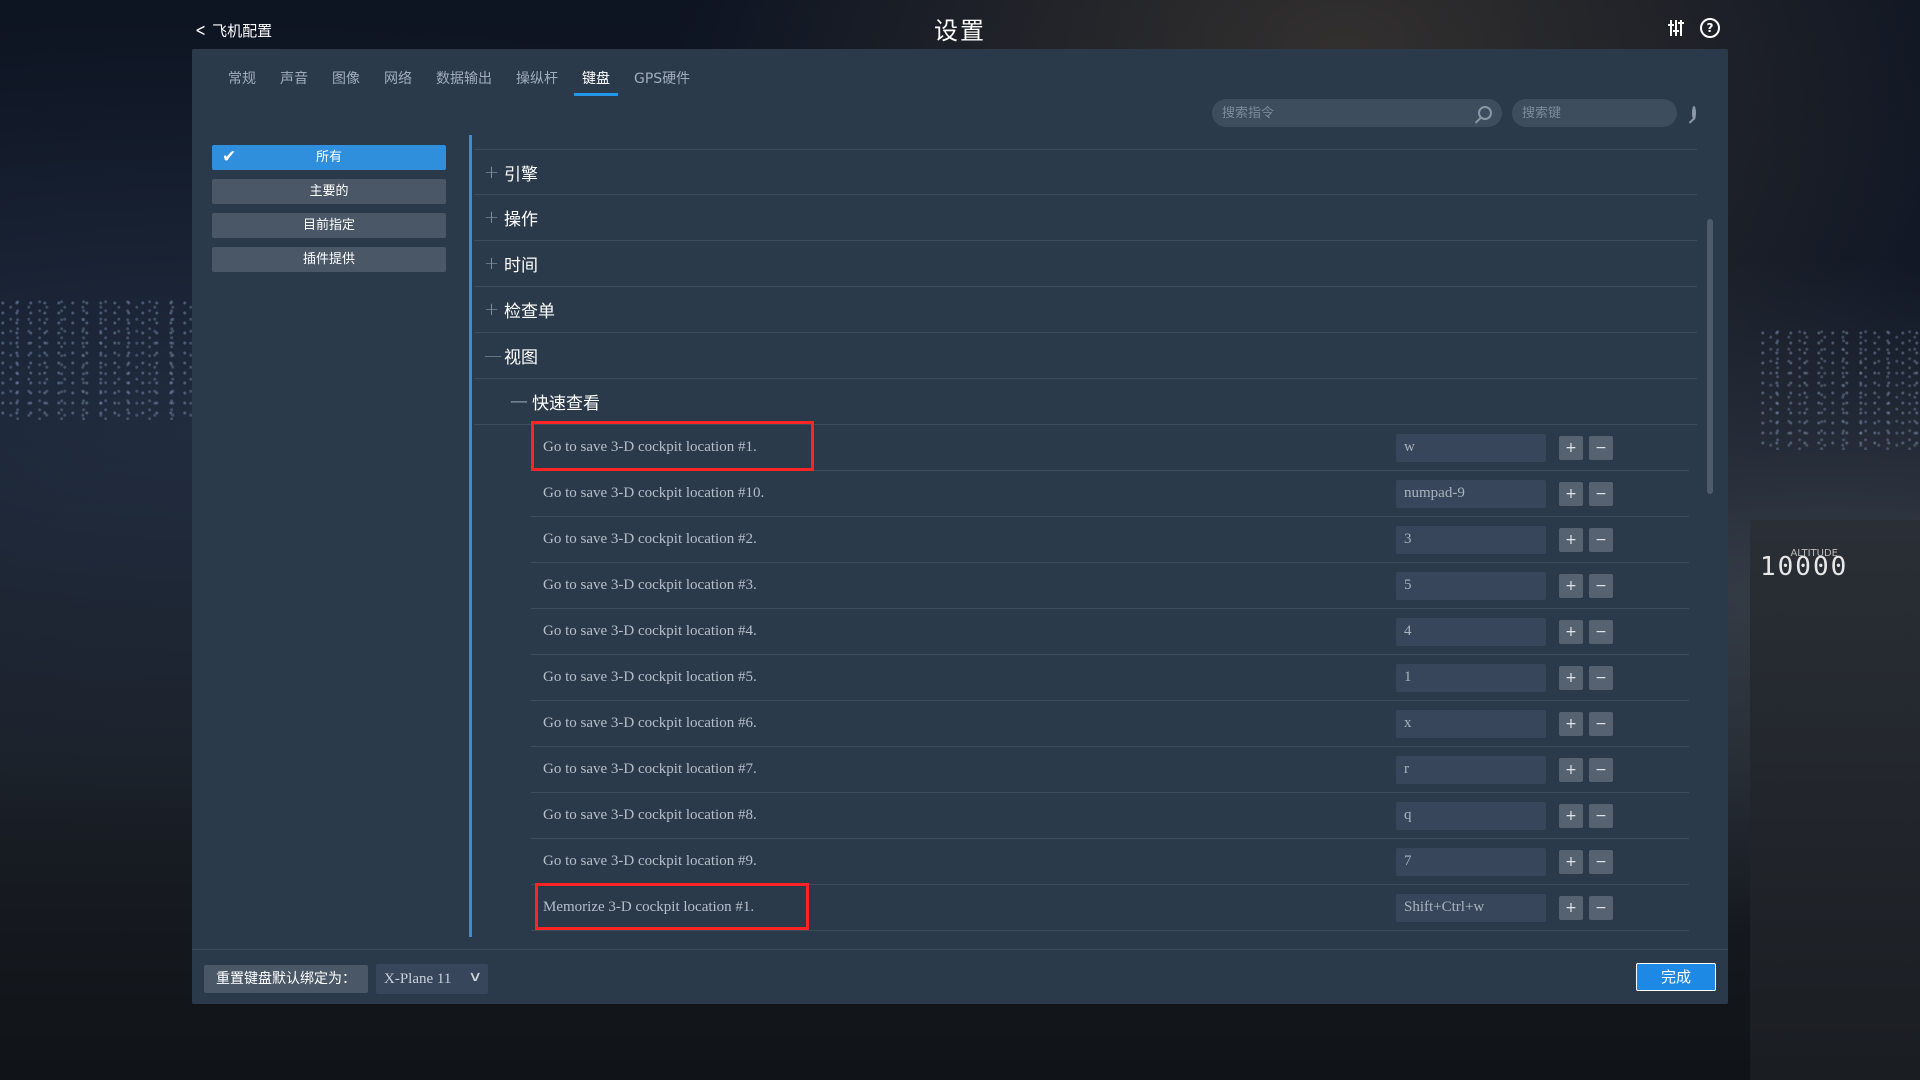 This screenshot has width=1920, height=1080. What do you see at coordinates (1085, 310) in the screenshot?
I see `category-checklist: + 检查单` at bounding box center [1085, 310].